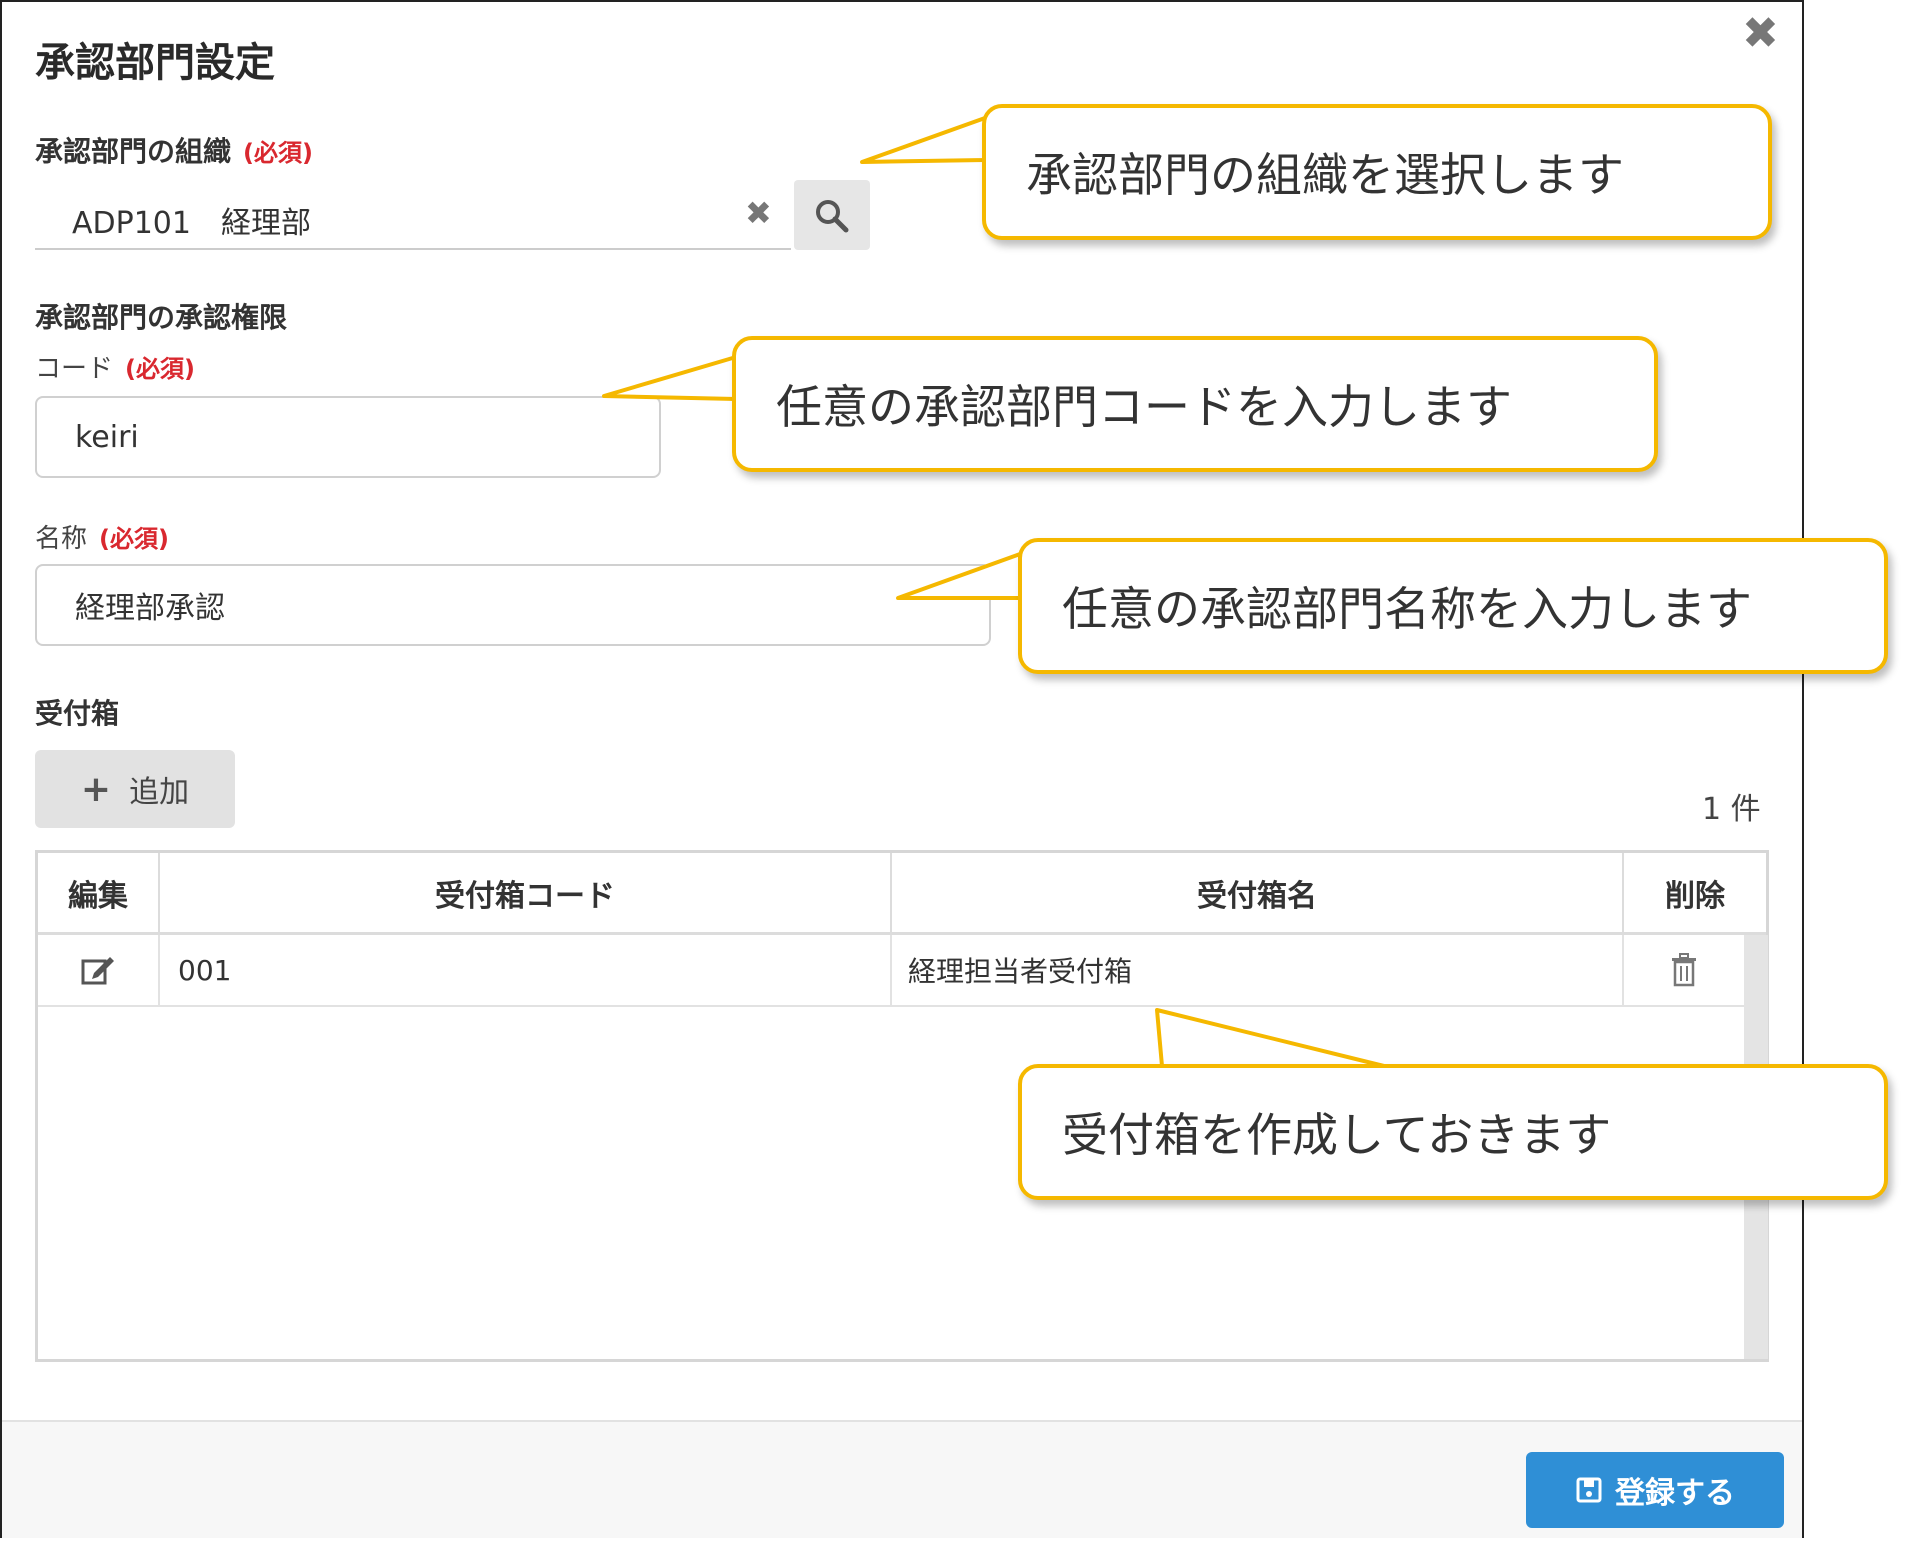 The image size is (1914, 1542). What do you see at coordinates (155, 63) in the screenshot?
I see `dialog-title: 承認部門設定` at bounding box center [155, 63].